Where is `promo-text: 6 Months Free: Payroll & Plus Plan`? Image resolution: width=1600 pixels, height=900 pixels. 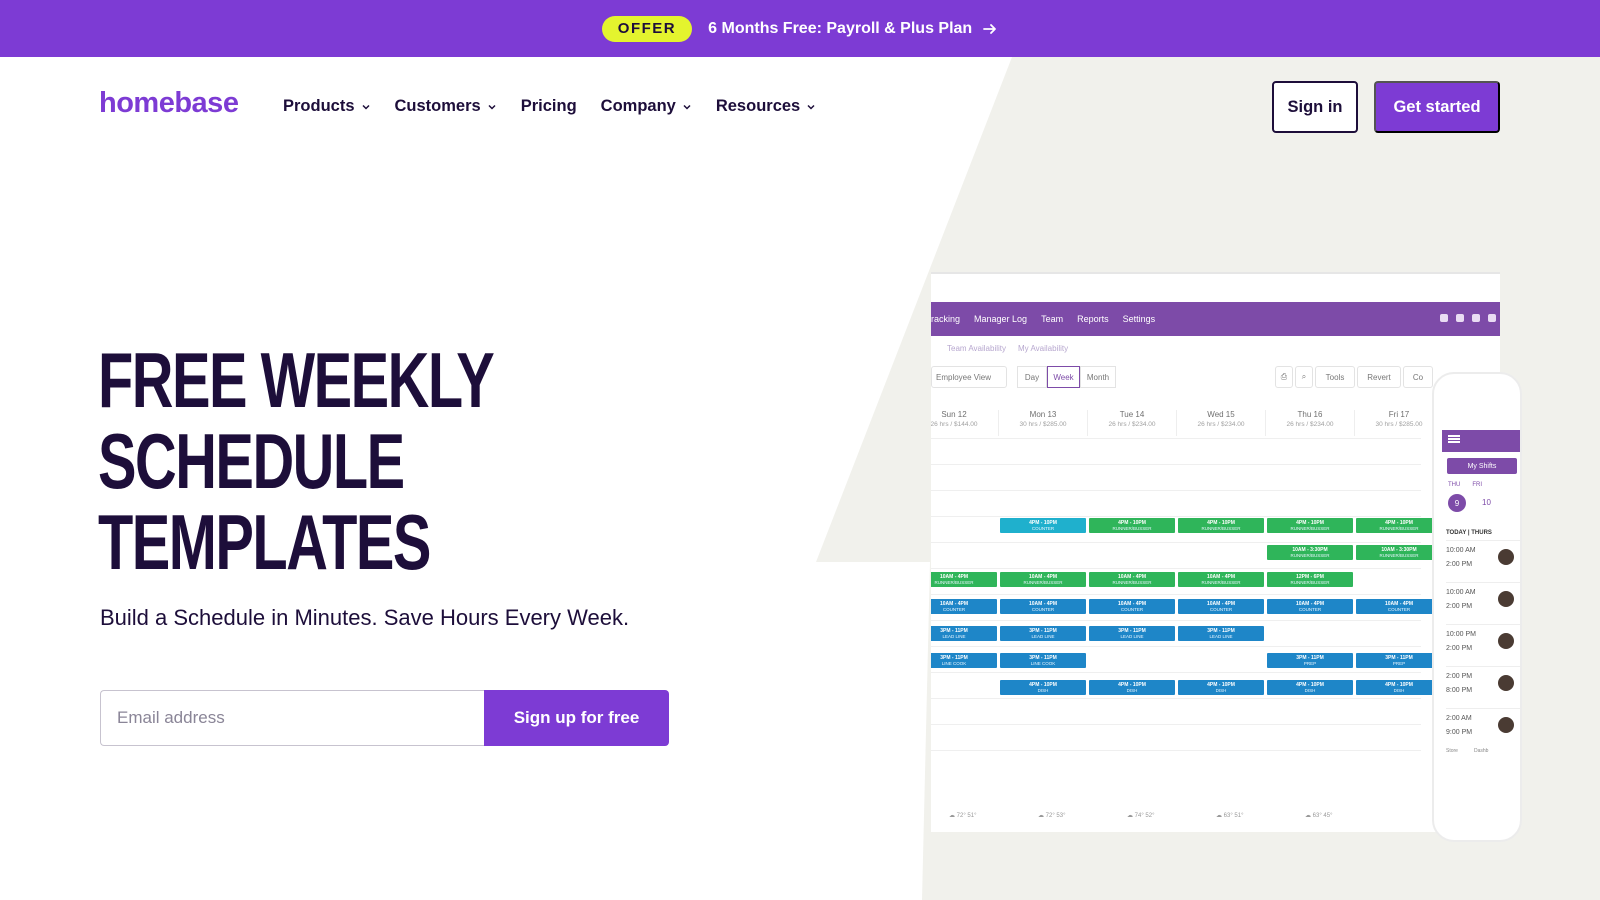
promo-text: 6 Months Free: Payroll & Plus Plan is located at coordinates (840, 28).